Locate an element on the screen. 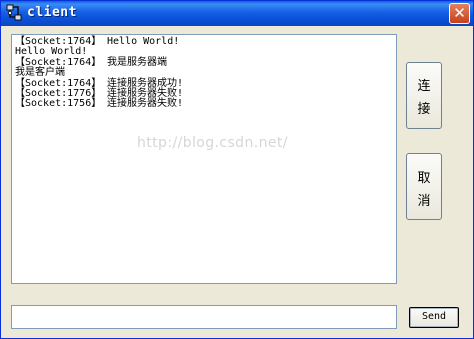  log-line: 【Socket:1756】 连接服务器失败! is located at coordinates (99, 104).